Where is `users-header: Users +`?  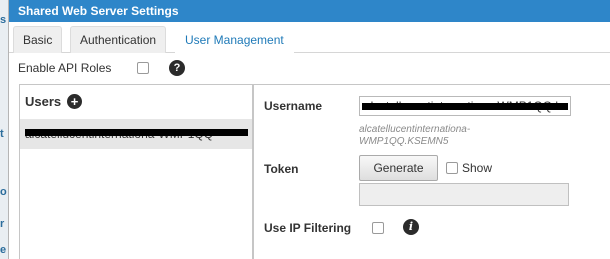 users-header: Users + is located at coordinates (53, 103).